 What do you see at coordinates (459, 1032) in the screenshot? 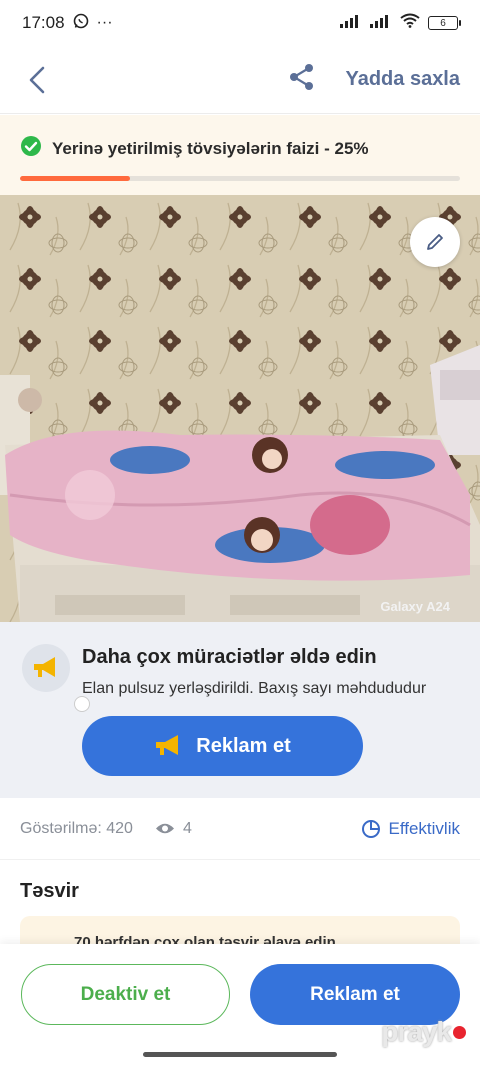
I see `watermark-dot` at bounding box center [459, 1032].